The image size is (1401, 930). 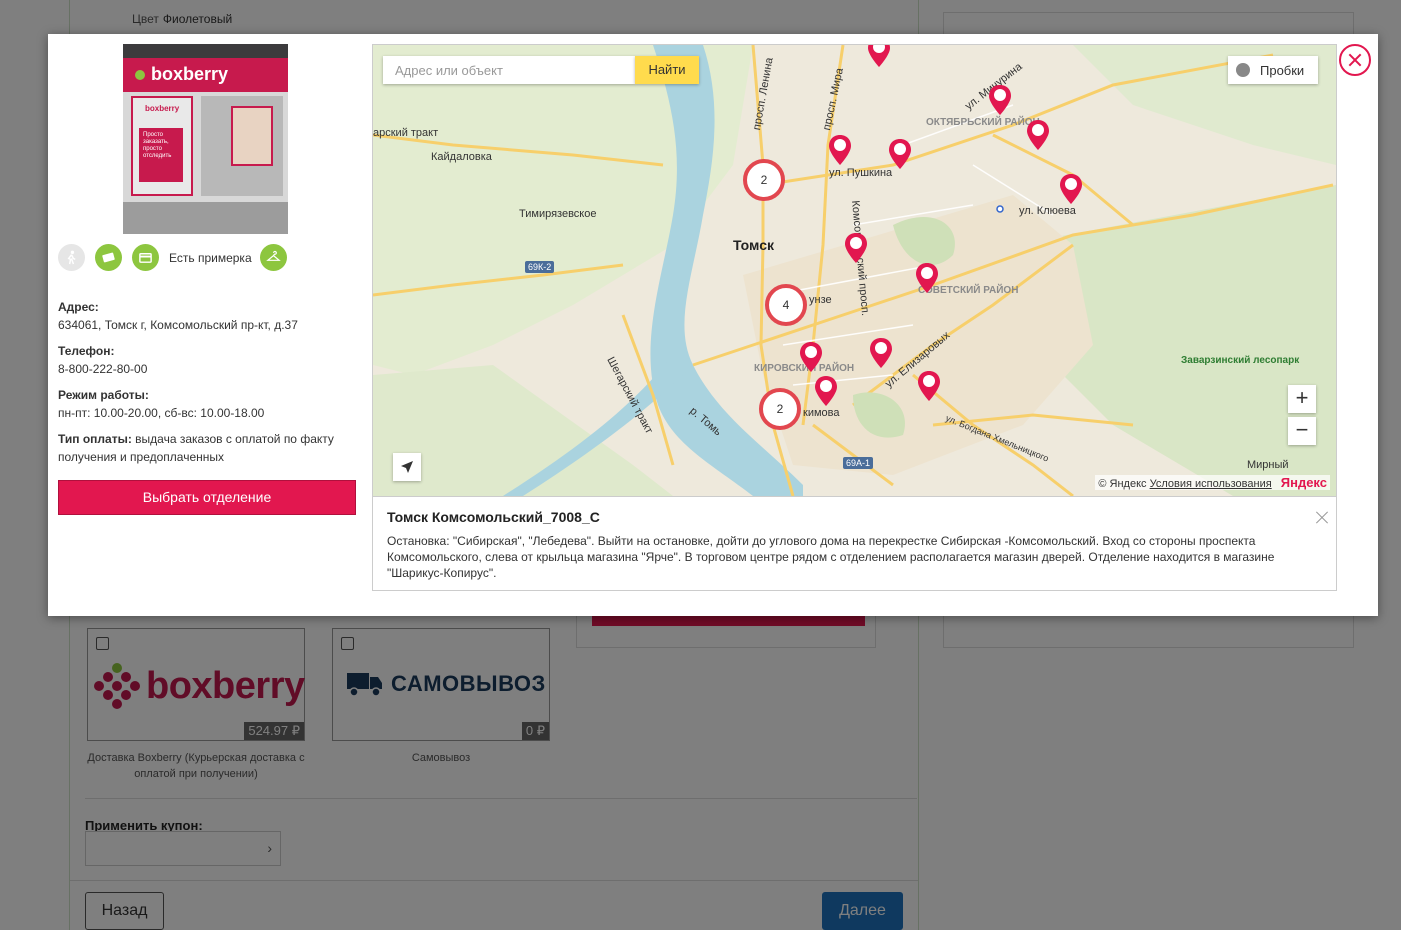 What do you see at coordinates (509, 70) in the screenshot?
I see `map-search-input: Адрес или объект` at bounding box center [509, 70].